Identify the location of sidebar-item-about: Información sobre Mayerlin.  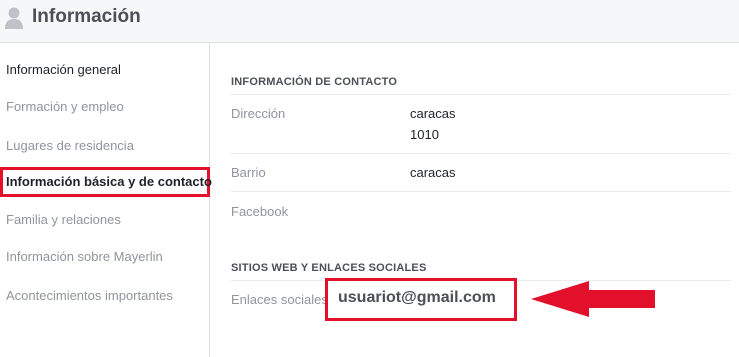
(105, 257).